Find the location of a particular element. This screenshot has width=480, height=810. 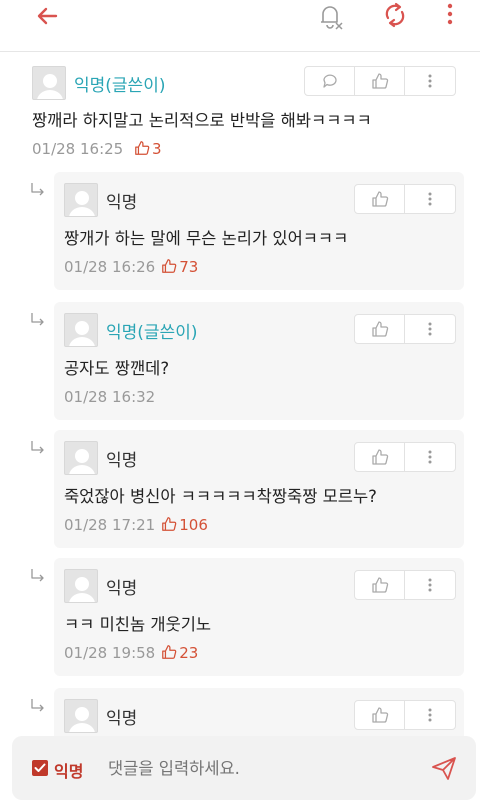

comment-meta: 01/28 16:32 is located at coordinates (109, 397).